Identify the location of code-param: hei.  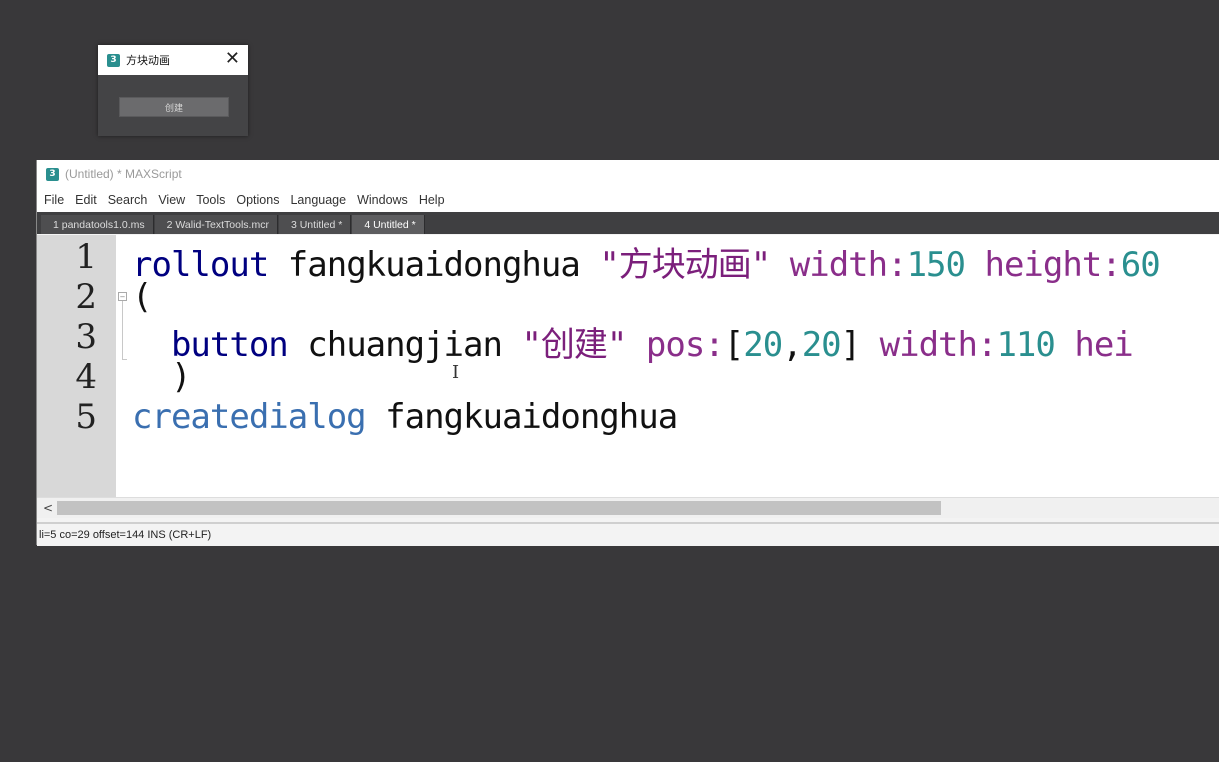
(1103, 345).